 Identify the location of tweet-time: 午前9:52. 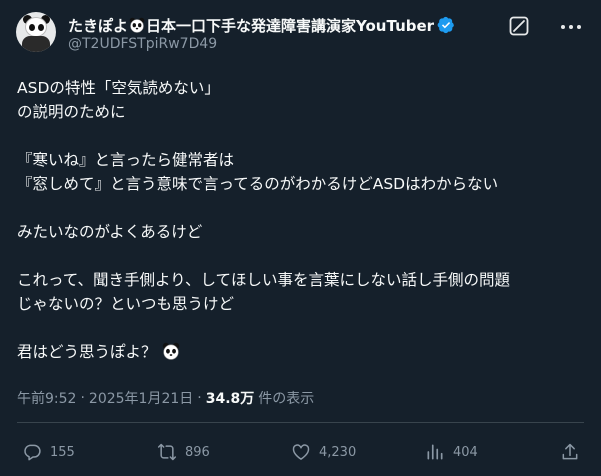
(46, 398).